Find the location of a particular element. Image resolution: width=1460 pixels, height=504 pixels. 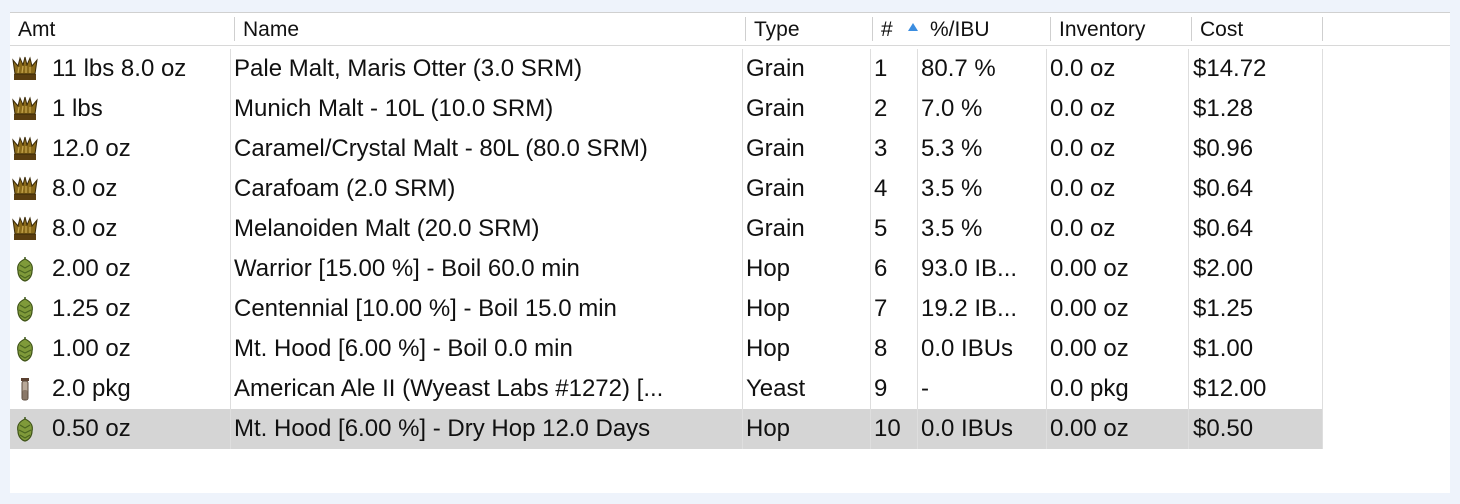

cell-number: 2 is located at coordinates (881, 108).